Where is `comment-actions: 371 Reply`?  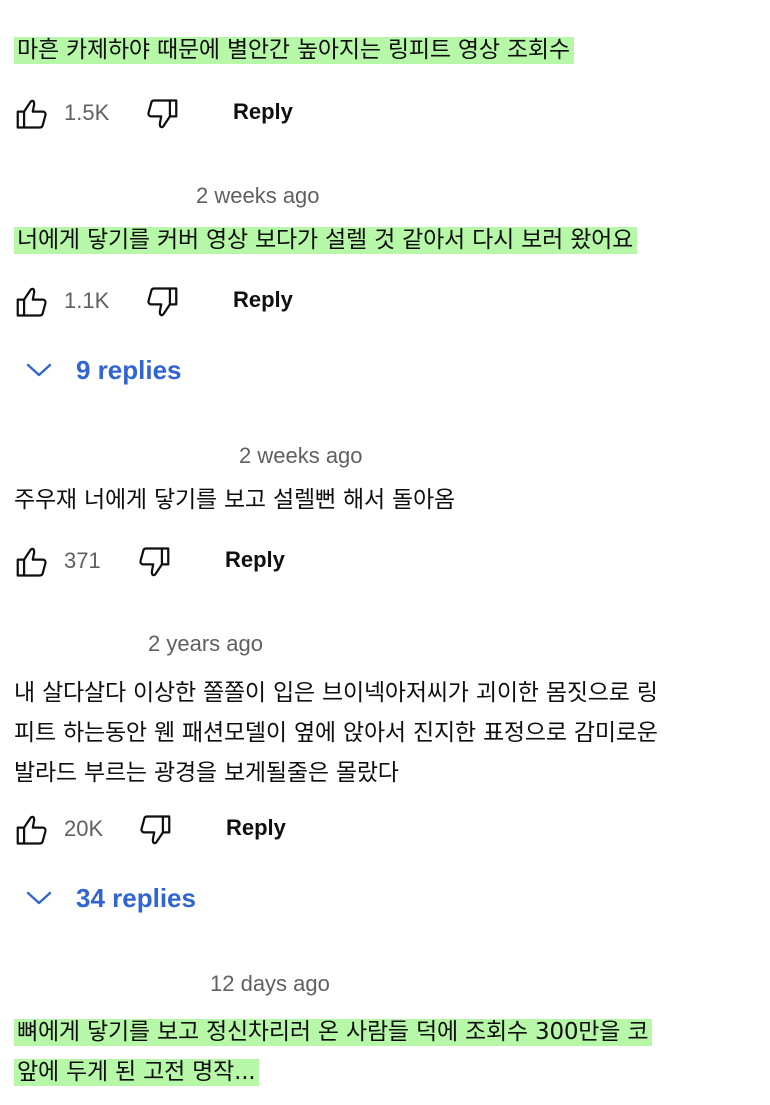
comment-actions: 371 Reply is located at coordinates (212, 562).